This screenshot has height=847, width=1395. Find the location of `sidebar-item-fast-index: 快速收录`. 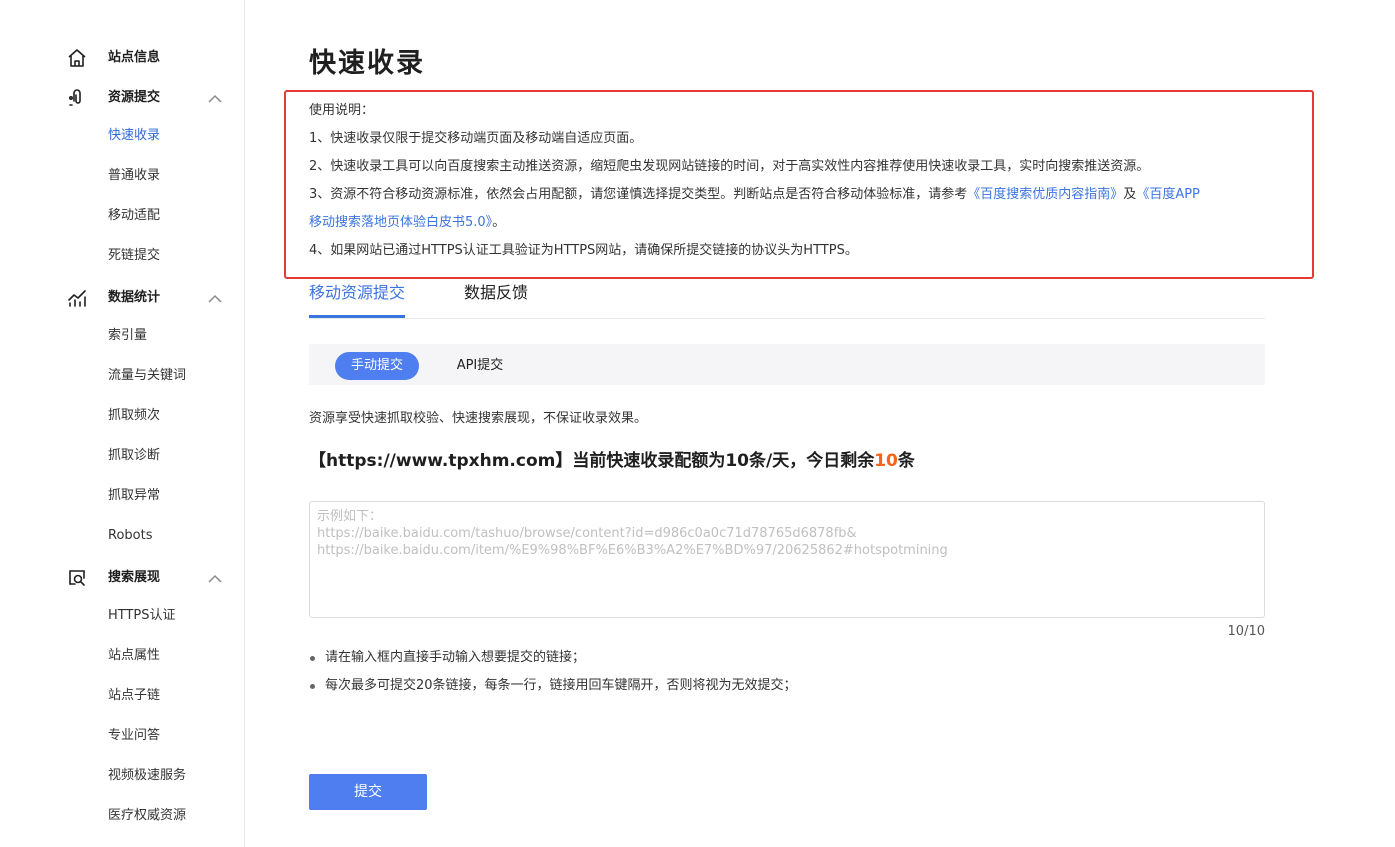

sidebar-item-fast-index: 快速收录 is located at coordinates (122, 136).